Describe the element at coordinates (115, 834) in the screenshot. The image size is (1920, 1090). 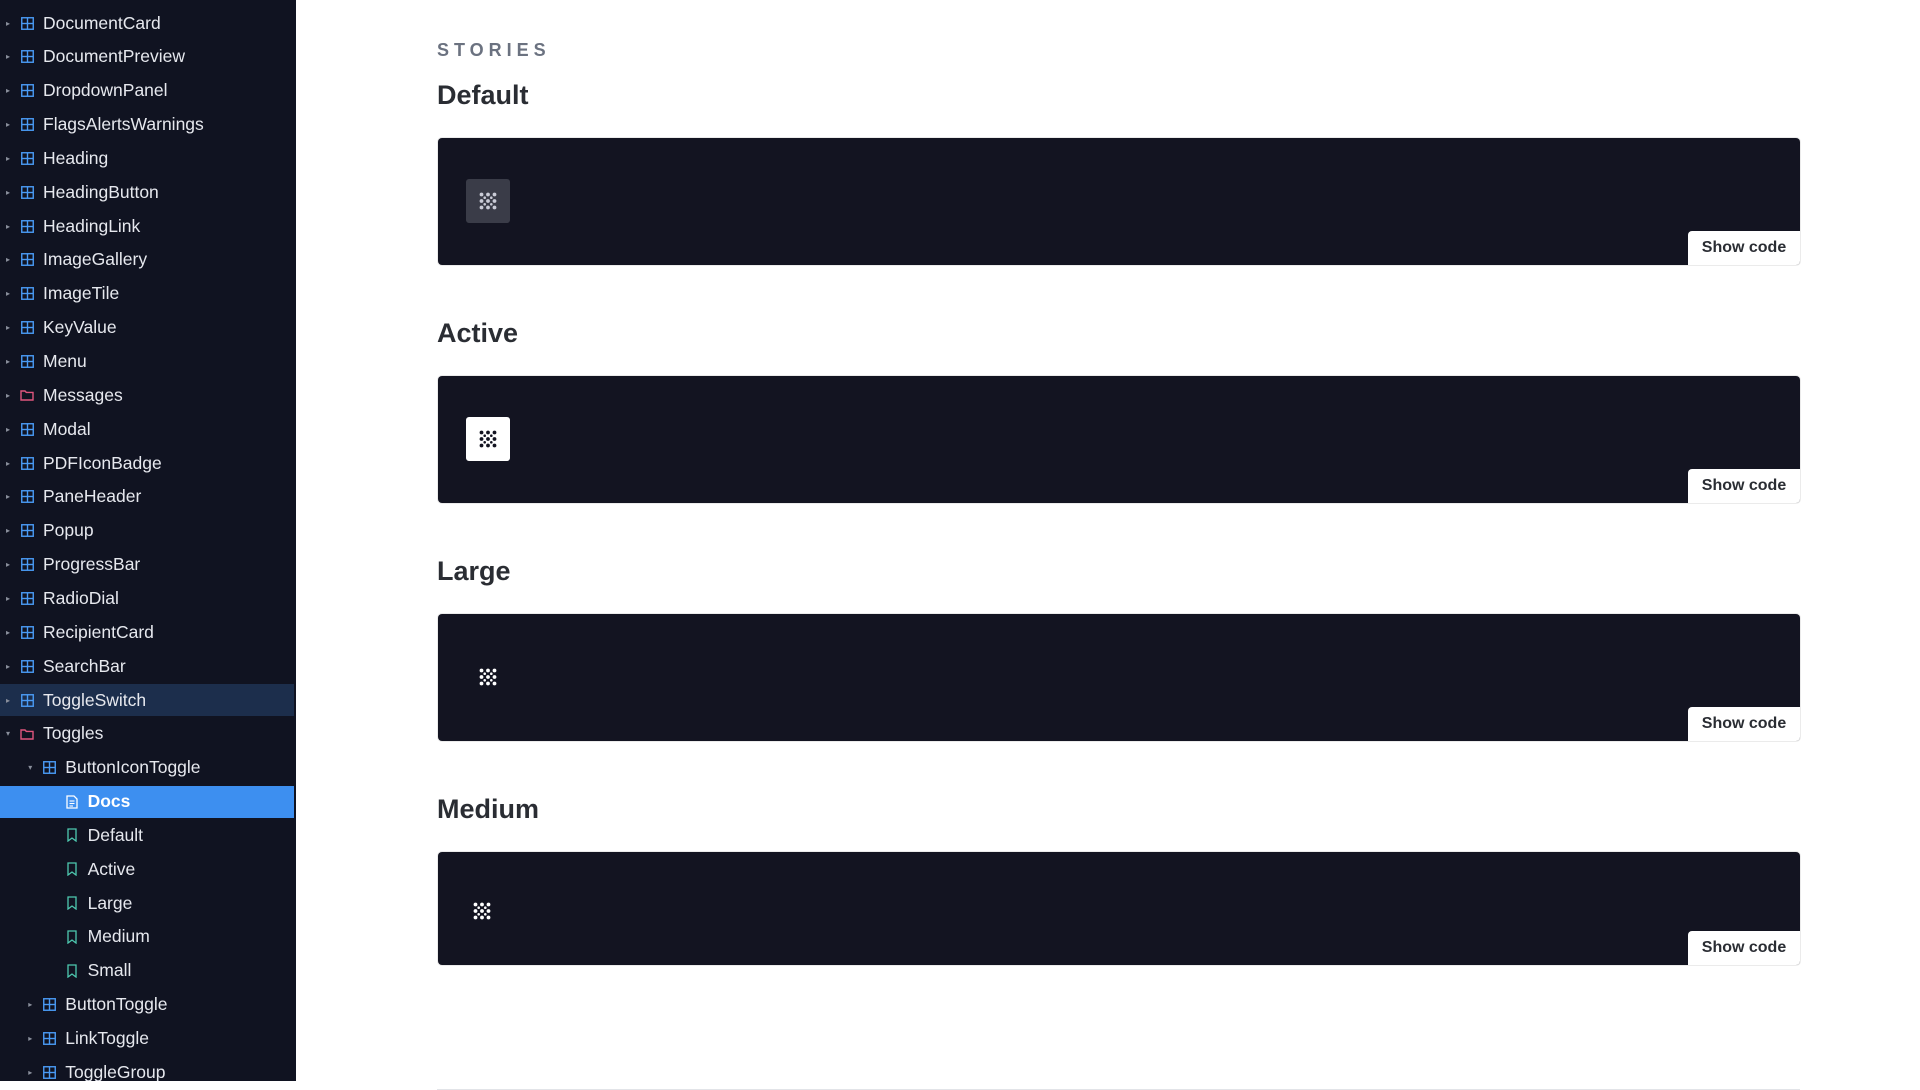
I see `sidebar-item-label: Default` at that location.